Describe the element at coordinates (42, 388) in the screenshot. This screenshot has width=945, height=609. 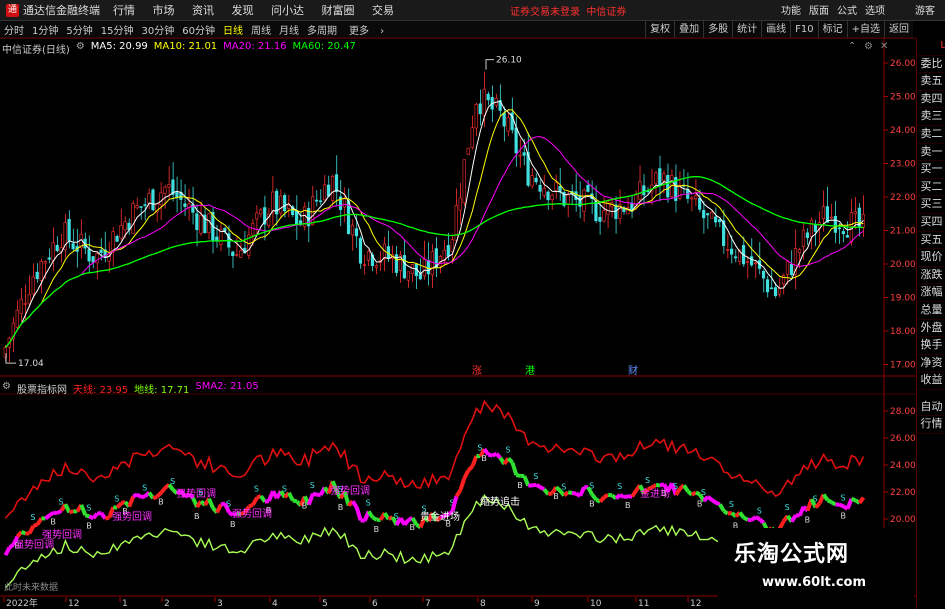
I see `indicator-name: 股票指标网` at that location.